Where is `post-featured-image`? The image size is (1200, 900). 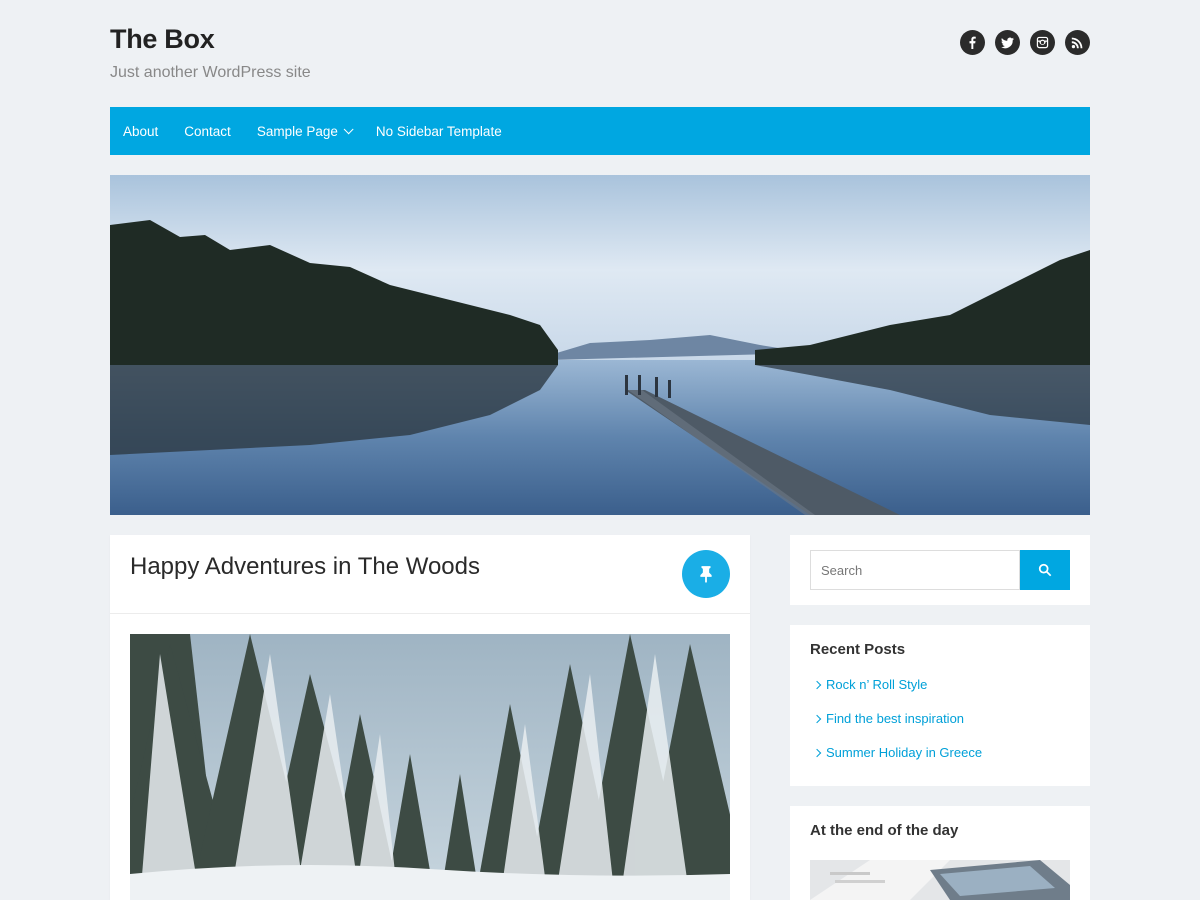 post-featured-image is located at coordinates (430, 767).